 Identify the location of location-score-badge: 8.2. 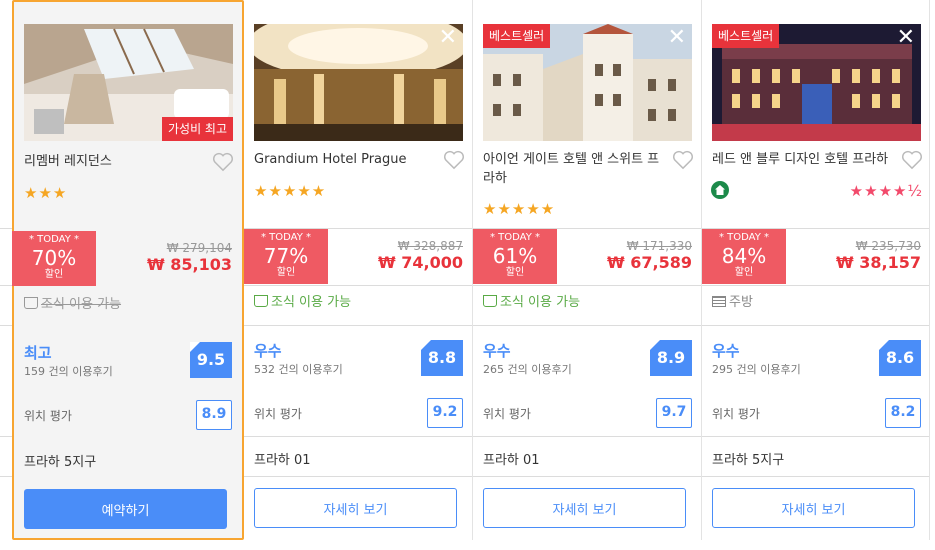
(903, 413).